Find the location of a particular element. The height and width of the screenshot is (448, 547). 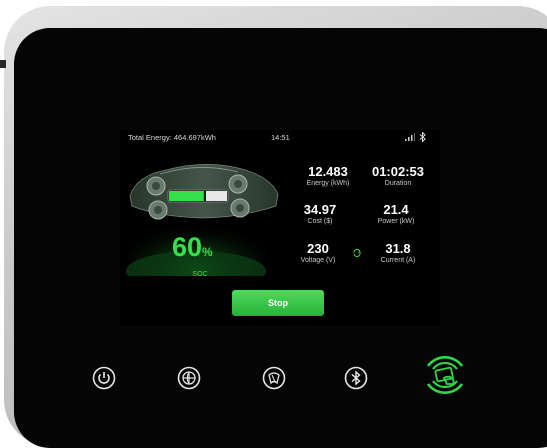

current-metric: 31.8 Current (A) is located at coordinates (398, 253).